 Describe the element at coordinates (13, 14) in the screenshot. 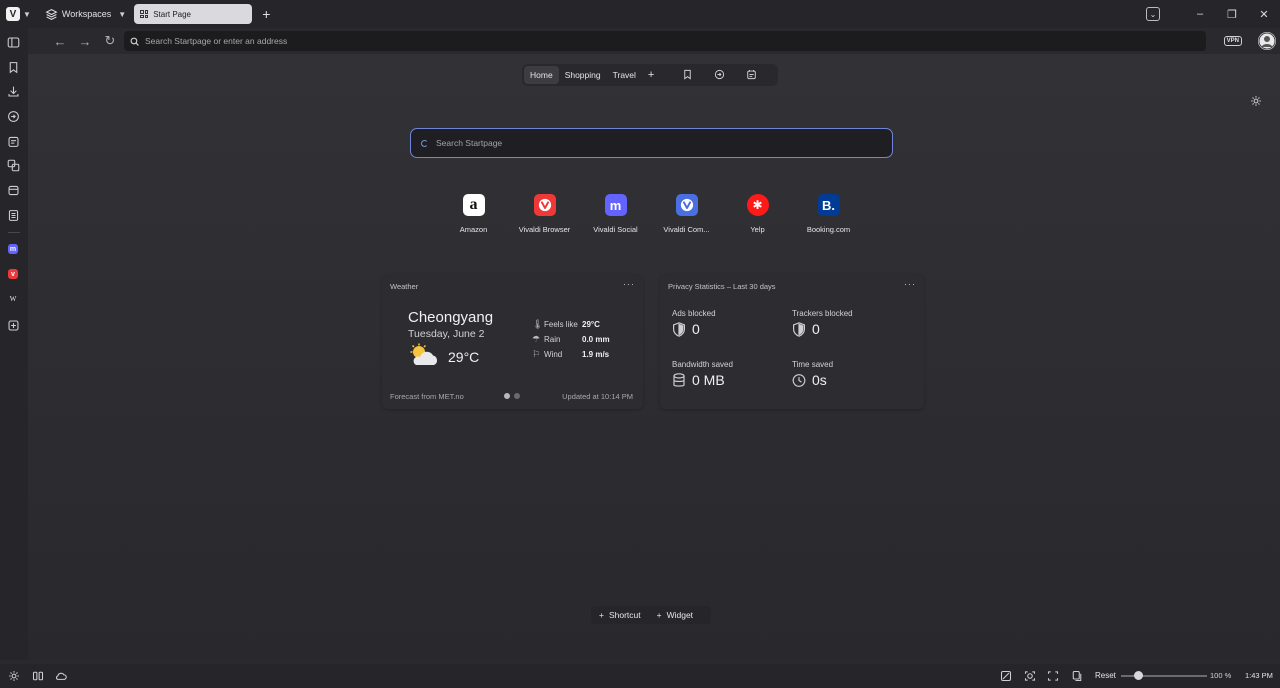

I see `vivaldi-menu-button: V` at that location.